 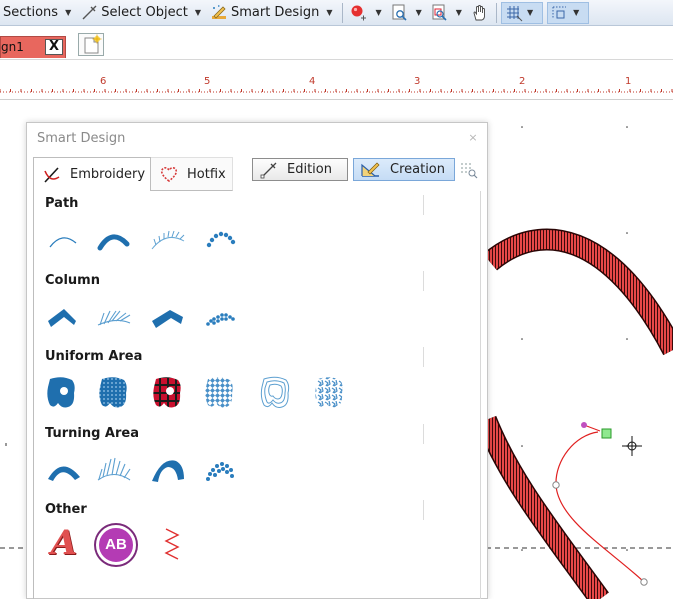 I want to click on path-beads-icon, so click(x=220, y=241).